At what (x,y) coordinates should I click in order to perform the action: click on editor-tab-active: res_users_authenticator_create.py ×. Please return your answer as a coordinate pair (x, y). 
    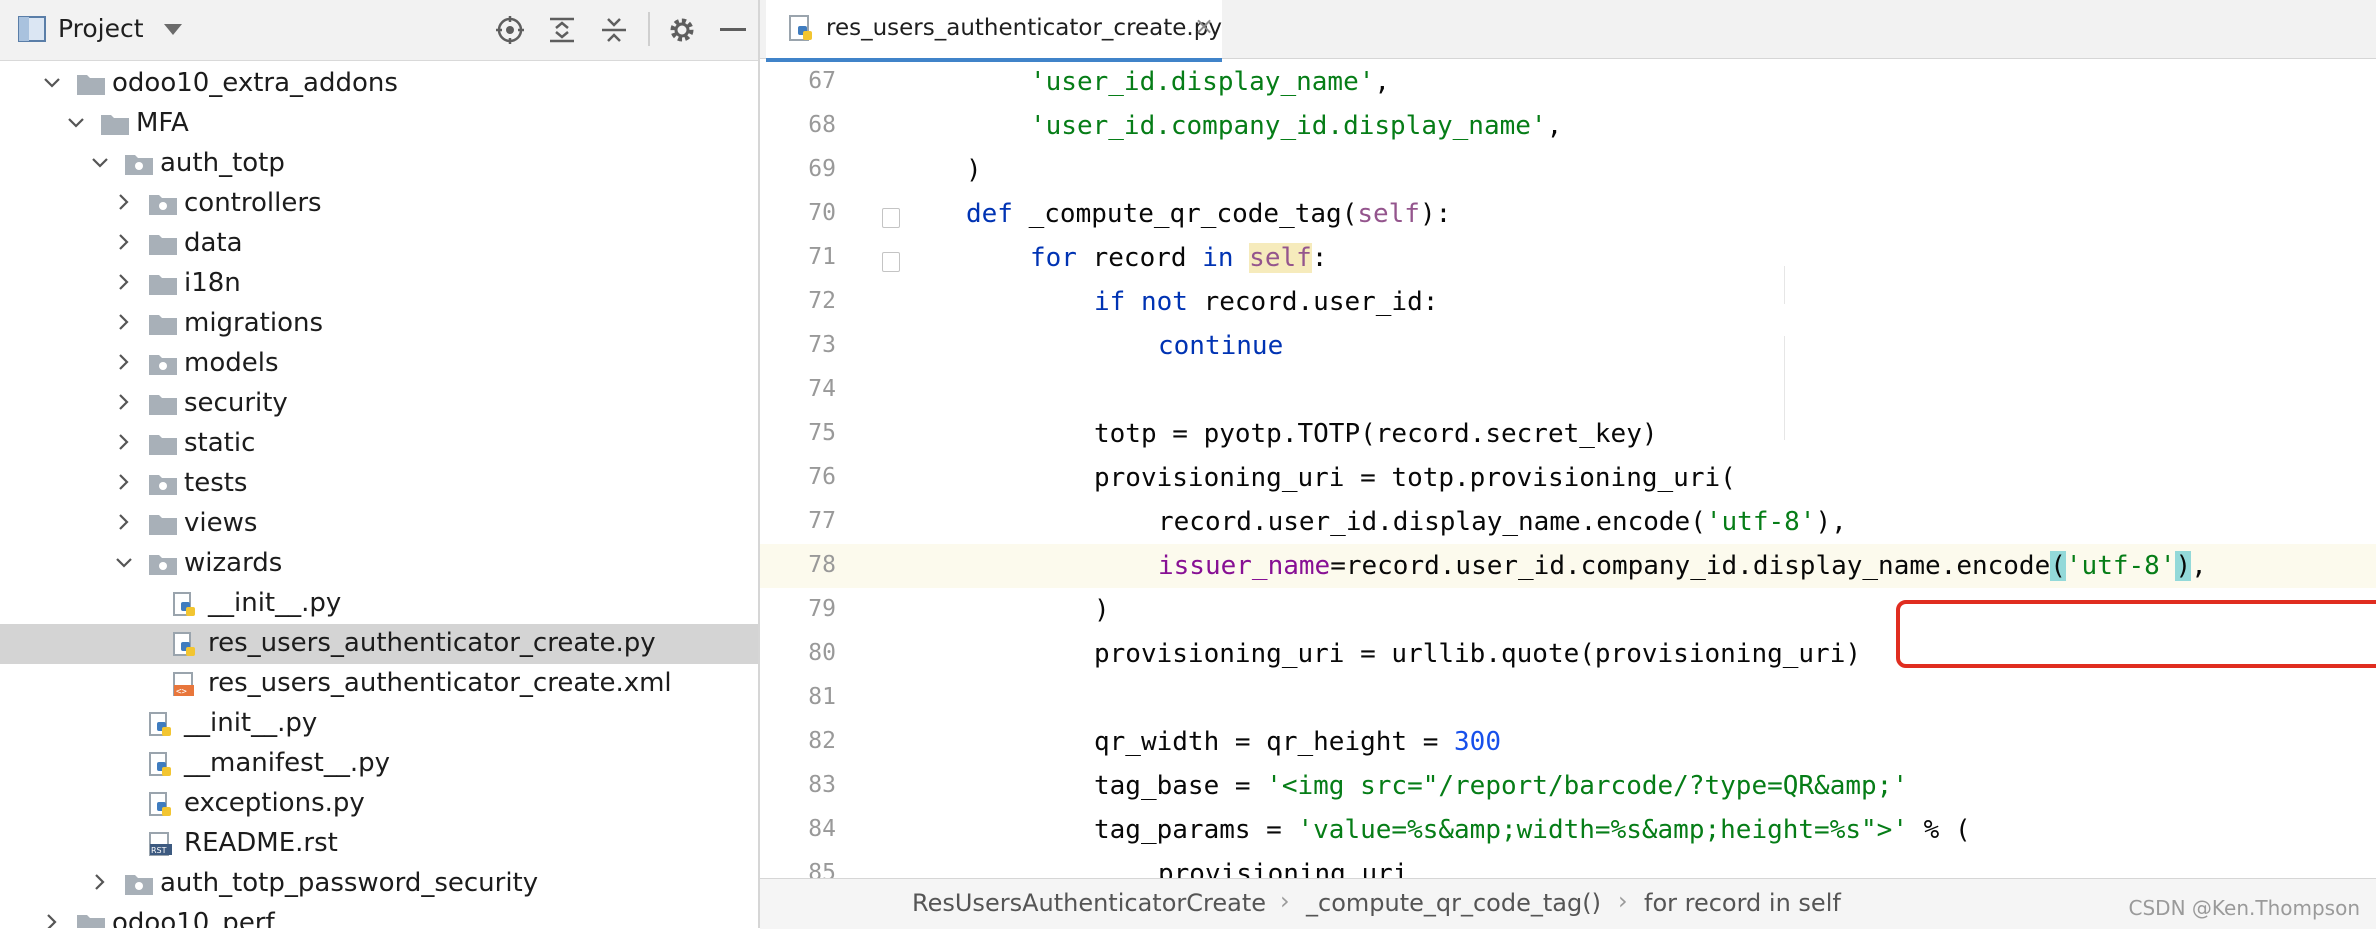
    Looking at the image, I should click on (994, 31).